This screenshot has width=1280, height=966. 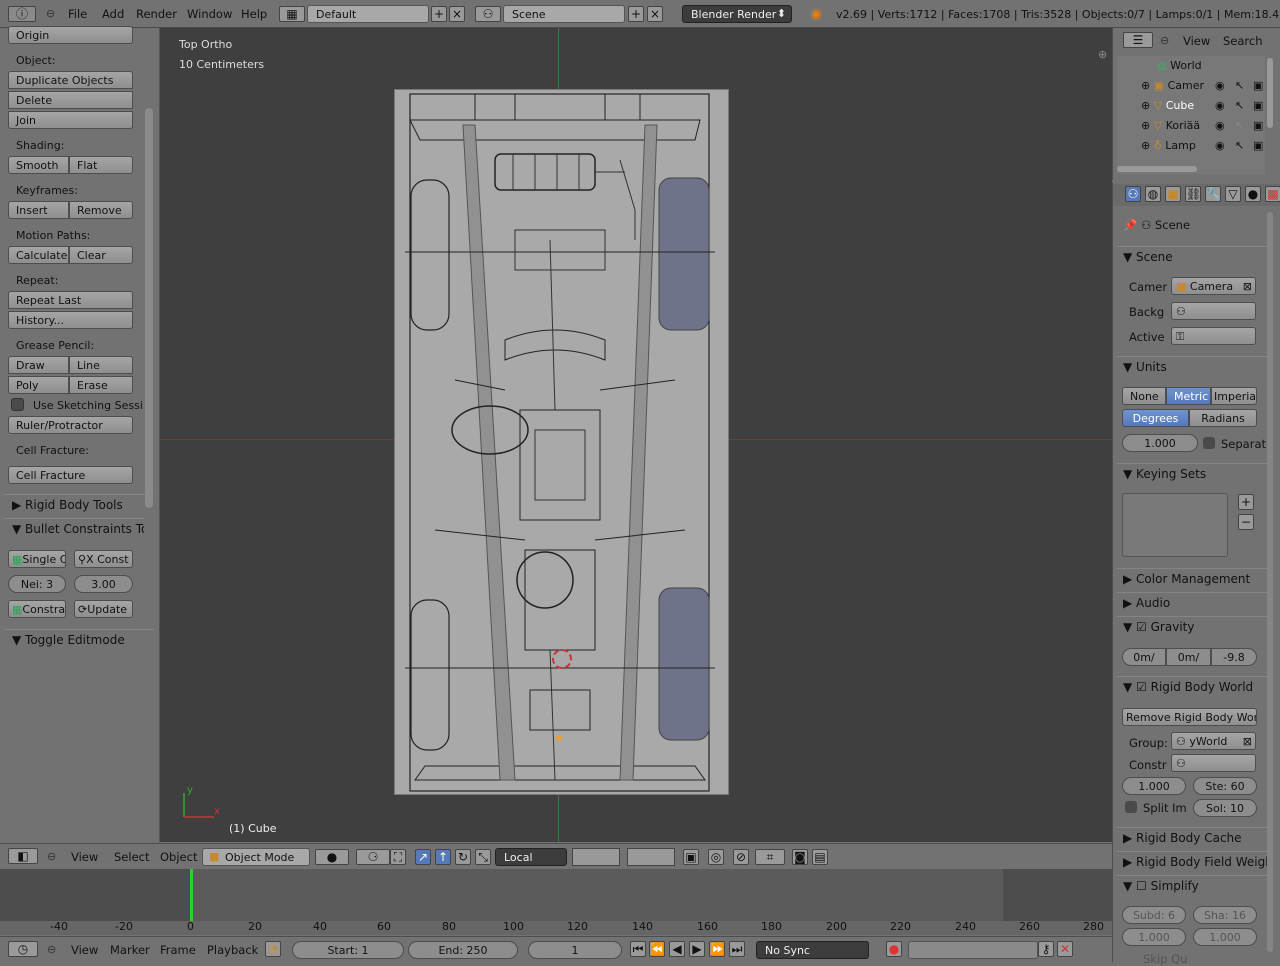 What do you see at coordinates (70, 425) in the screenshot?
I see `ruler-button: Ruler/Protractor` at bounding box center [70, 425].